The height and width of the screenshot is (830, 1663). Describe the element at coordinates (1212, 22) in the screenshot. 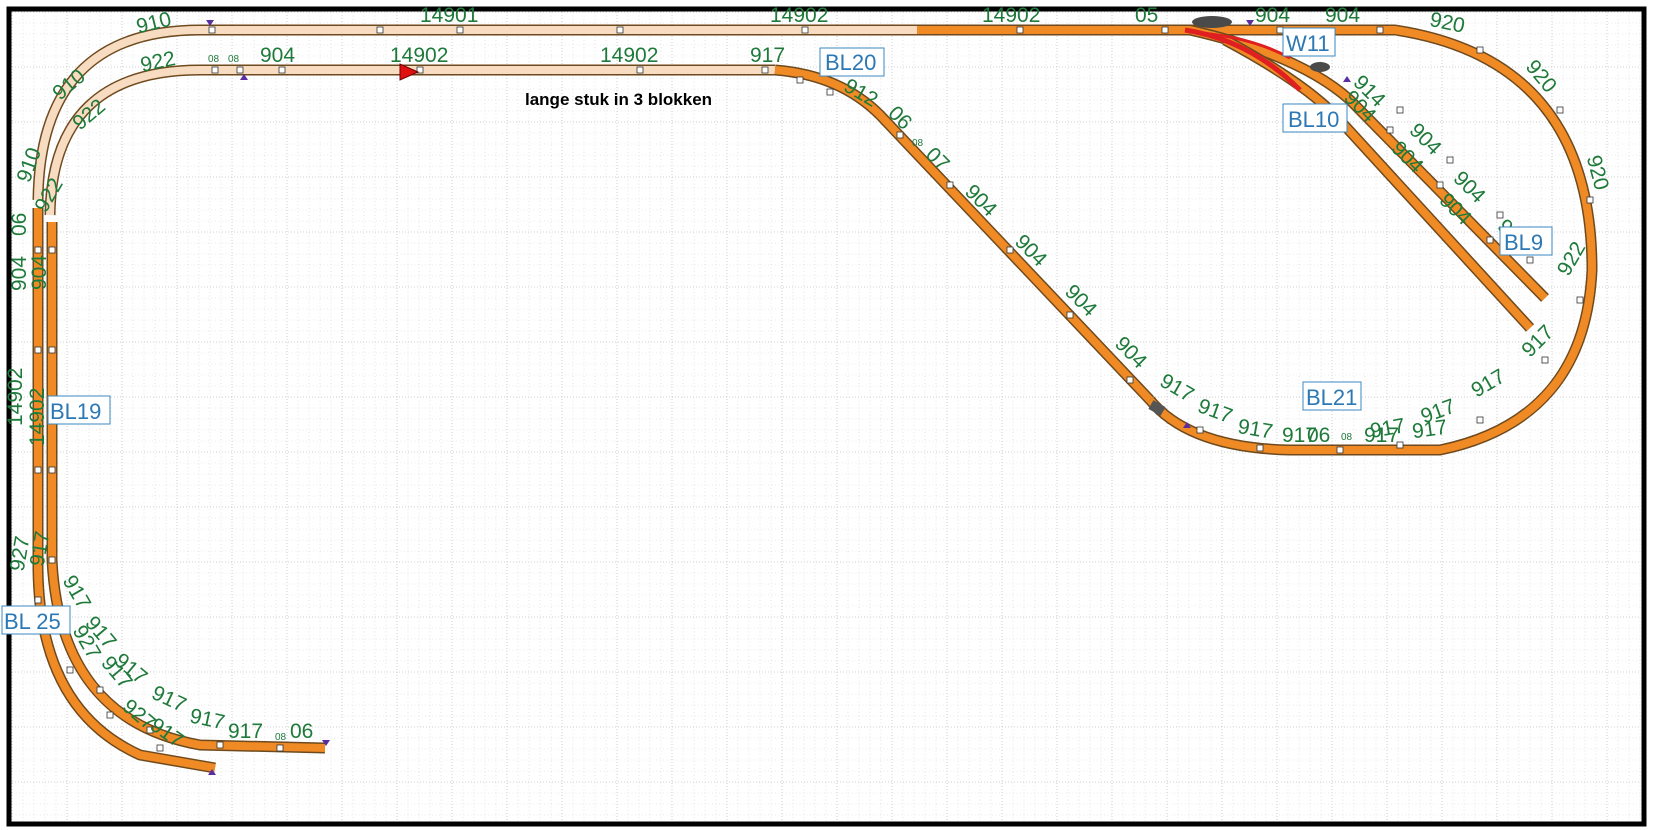

I see `loco-icon` at that location.